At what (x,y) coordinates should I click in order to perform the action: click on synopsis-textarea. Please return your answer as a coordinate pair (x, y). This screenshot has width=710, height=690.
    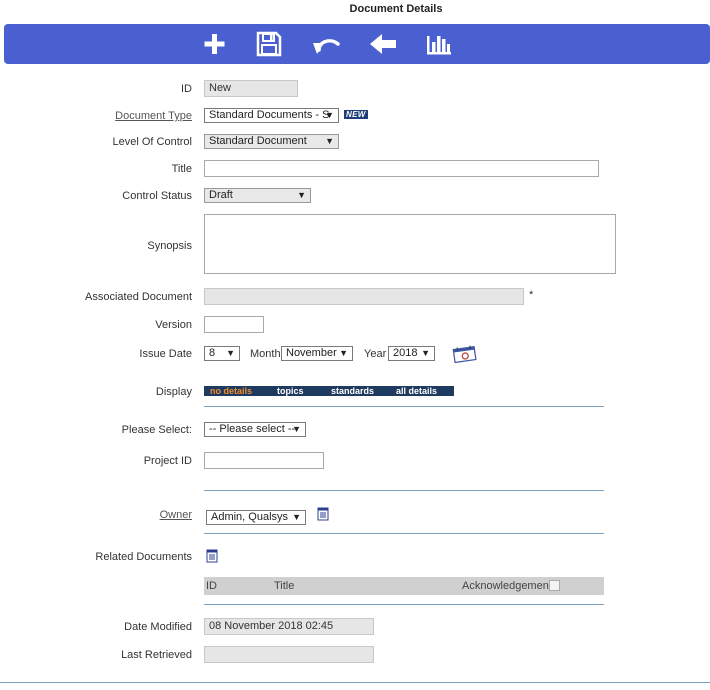
    Looking at the image, I should click on (410, 244).